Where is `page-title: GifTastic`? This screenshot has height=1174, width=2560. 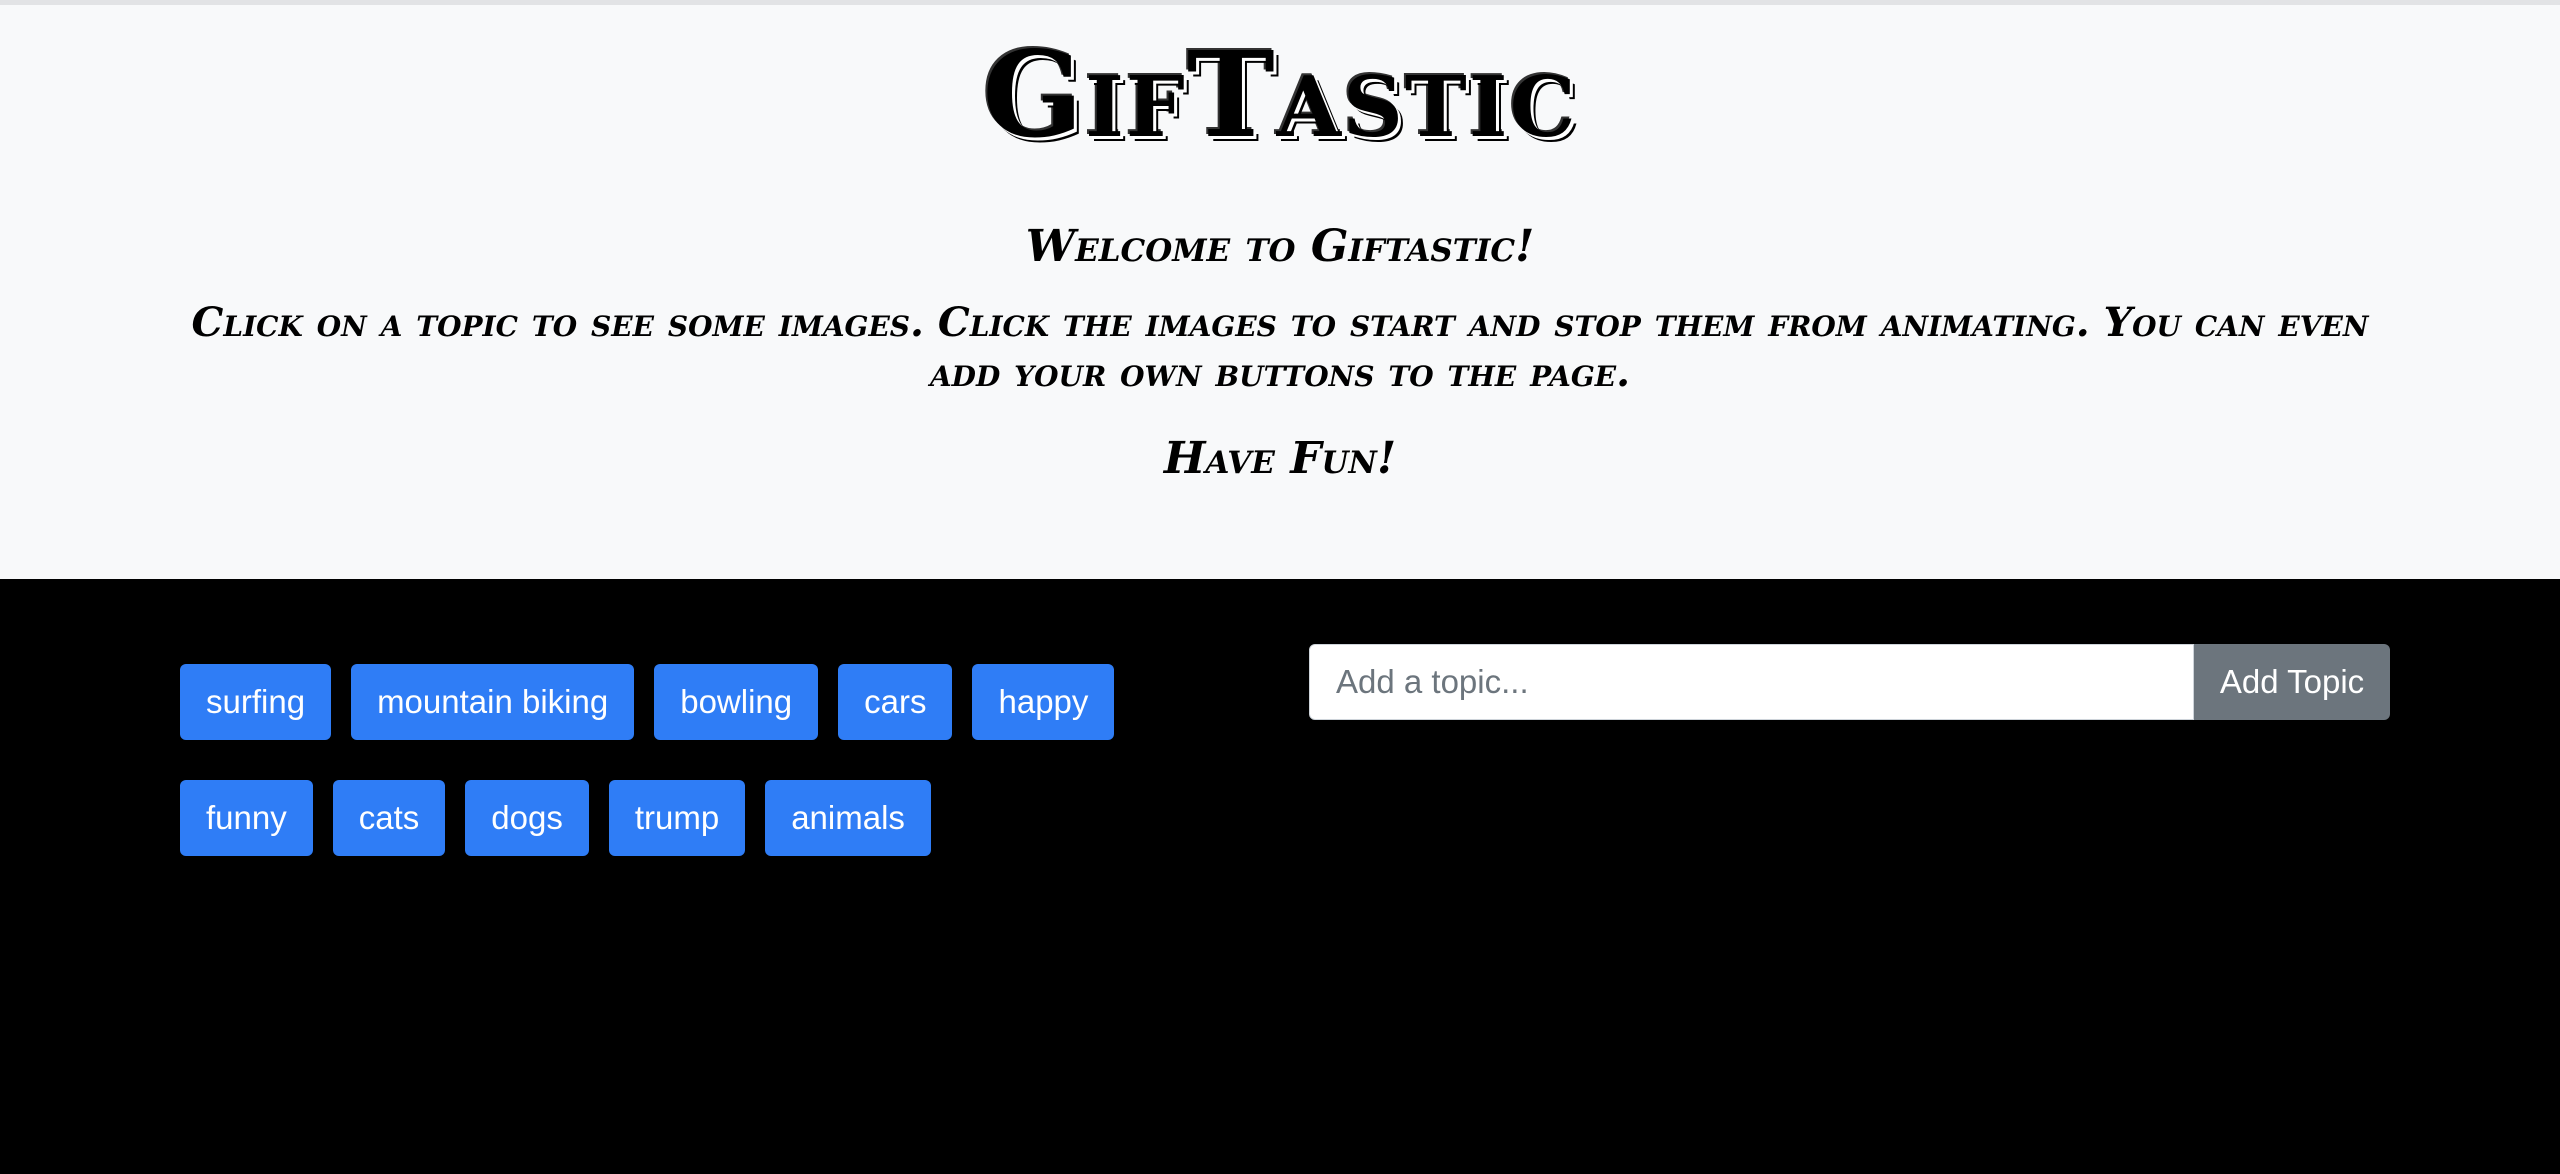
page-title: GifTastic is located at coordinates (1280, 94).